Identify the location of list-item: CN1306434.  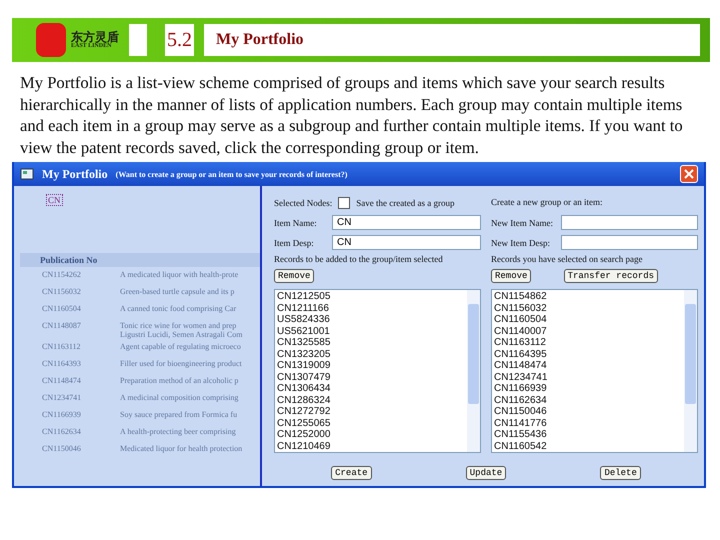
(303, 388).